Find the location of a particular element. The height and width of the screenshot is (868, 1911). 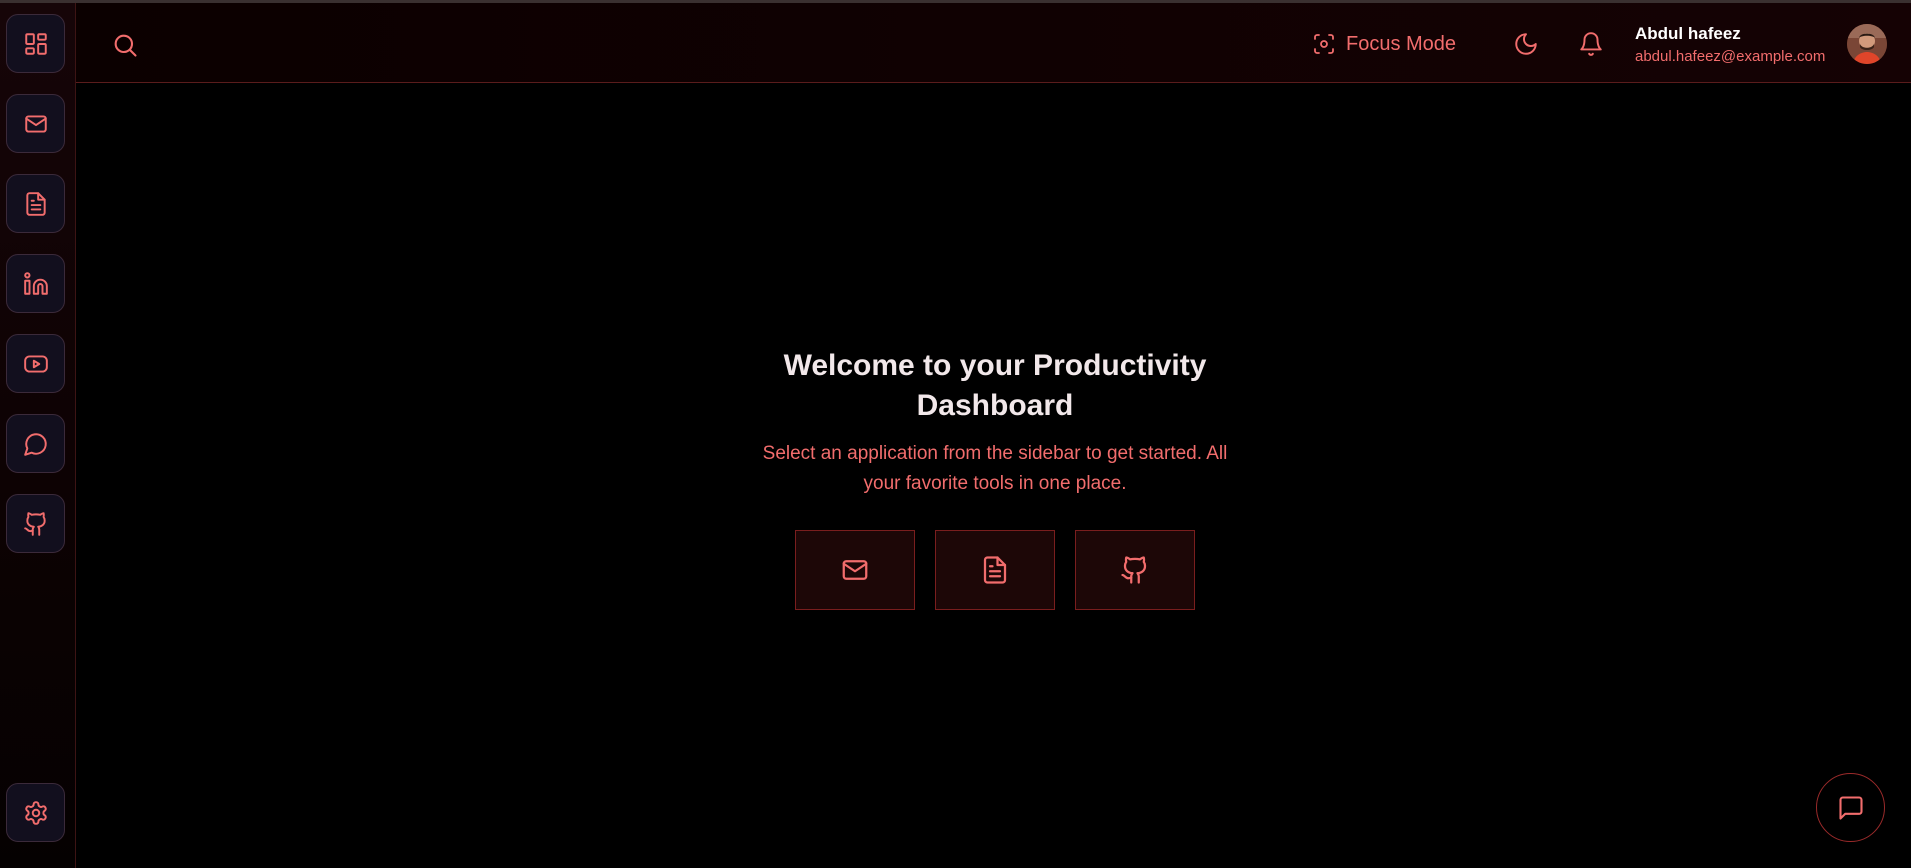

message-square-icon is located at coordinates (1850, 807).